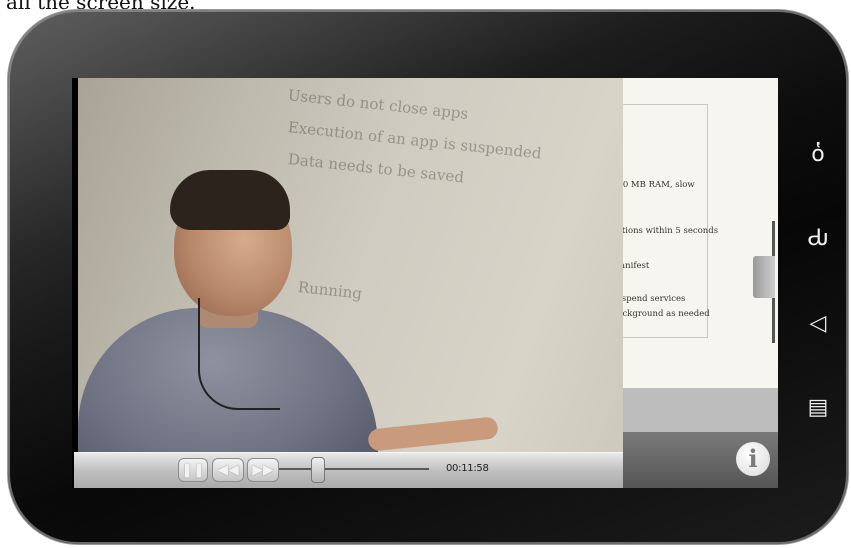 This screenshot has width=851, height=548. What do you see at coordinates (753, 459) in the screenshot?
I see `info-button: i` at bounding box center [753, 459].